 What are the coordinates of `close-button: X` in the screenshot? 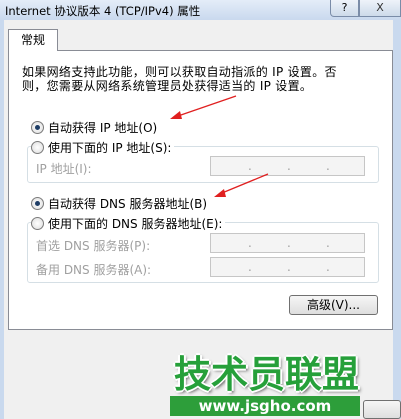 It's located at (380, 8).